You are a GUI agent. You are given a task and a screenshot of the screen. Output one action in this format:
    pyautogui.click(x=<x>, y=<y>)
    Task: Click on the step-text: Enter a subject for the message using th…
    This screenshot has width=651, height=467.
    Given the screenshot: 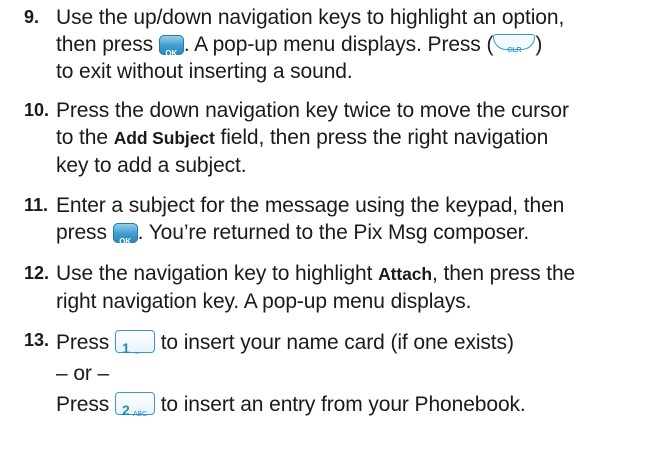 What is the action you would take?
    pyautogui.click(x=310, y=220)
    